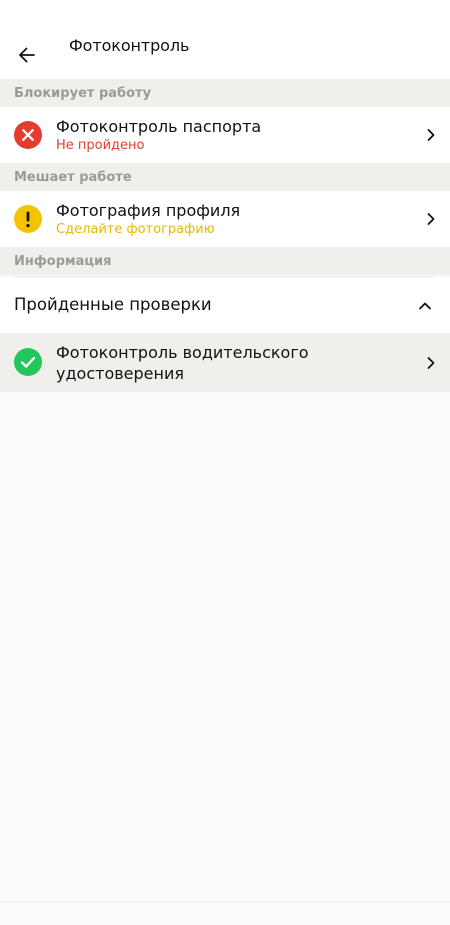 This screenshot has height=925, width=450. I want to click on section-header-interfering: Мешает работе, so click(225, 177).